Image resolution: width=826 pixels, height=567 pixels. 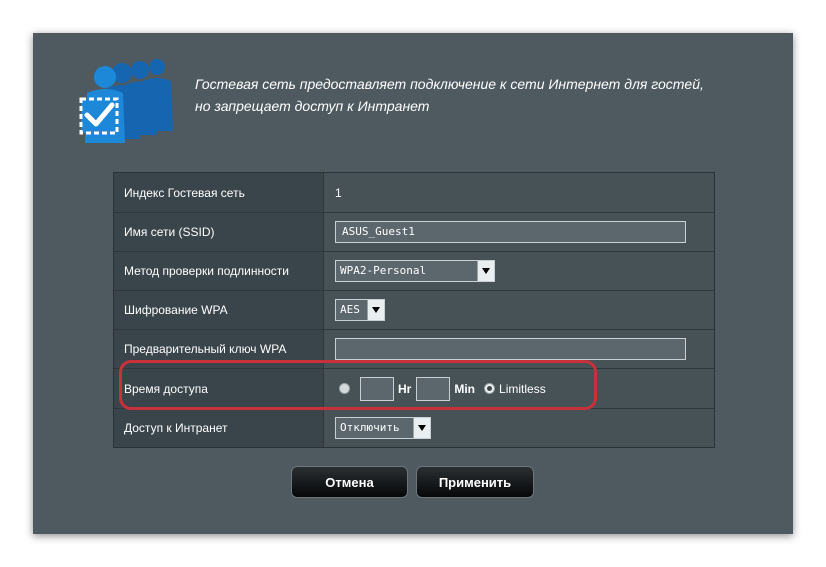 What do you see at coordinates (350, 309) in the screenshot?
I see `encryption-value: AES` at bounding box center [350, 309].